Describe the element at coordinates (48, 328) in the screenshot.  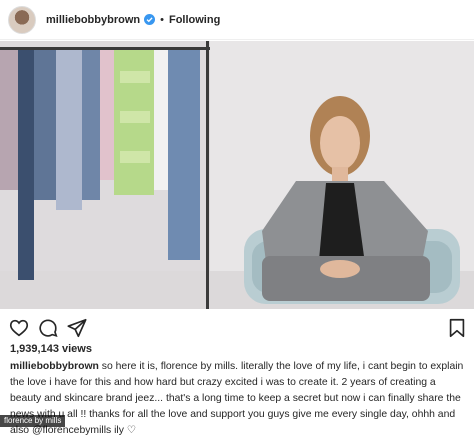
I see `comment-icon` at that location.